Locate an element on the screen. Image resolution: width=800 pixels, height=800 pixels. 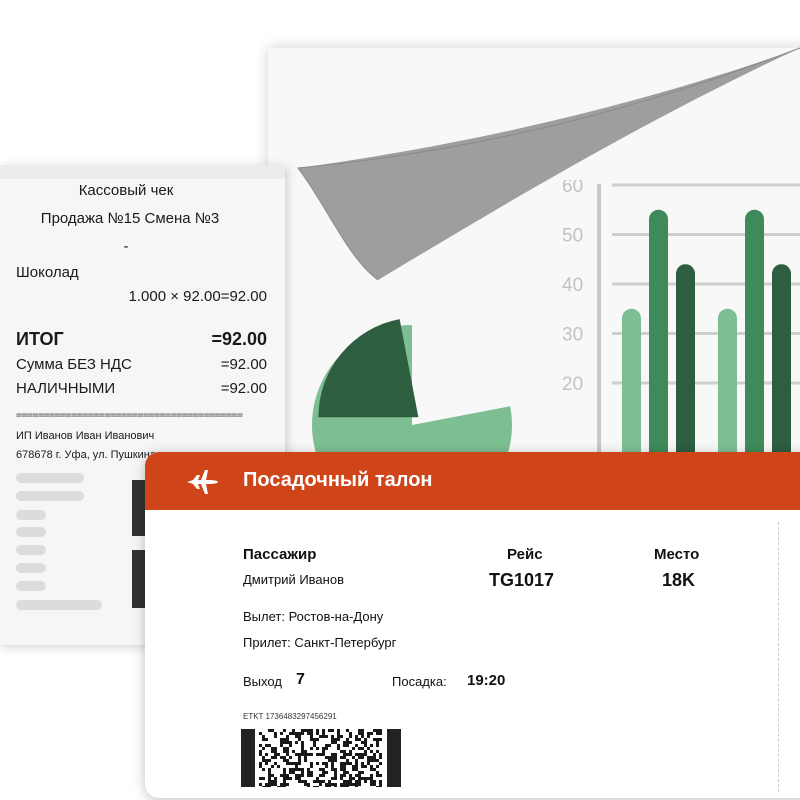
barcode is located at coordinates (321, 758).